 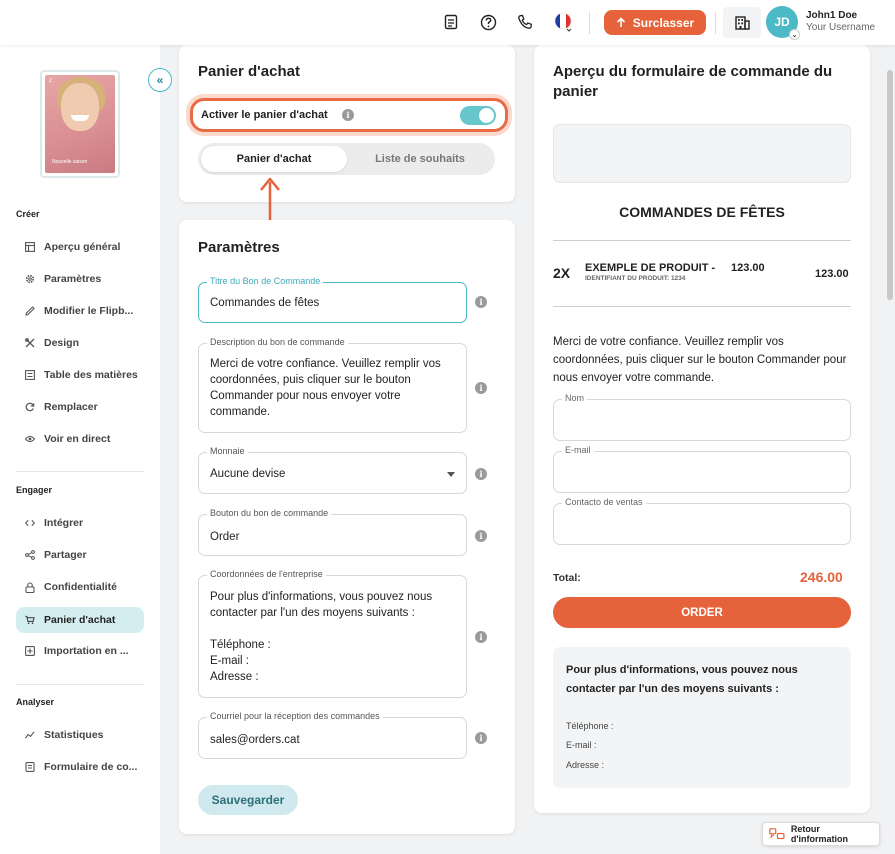 What do you see at coordinates (30, 523) in the screenshot?
I see `code-icon` at bounding box center [30, 523].